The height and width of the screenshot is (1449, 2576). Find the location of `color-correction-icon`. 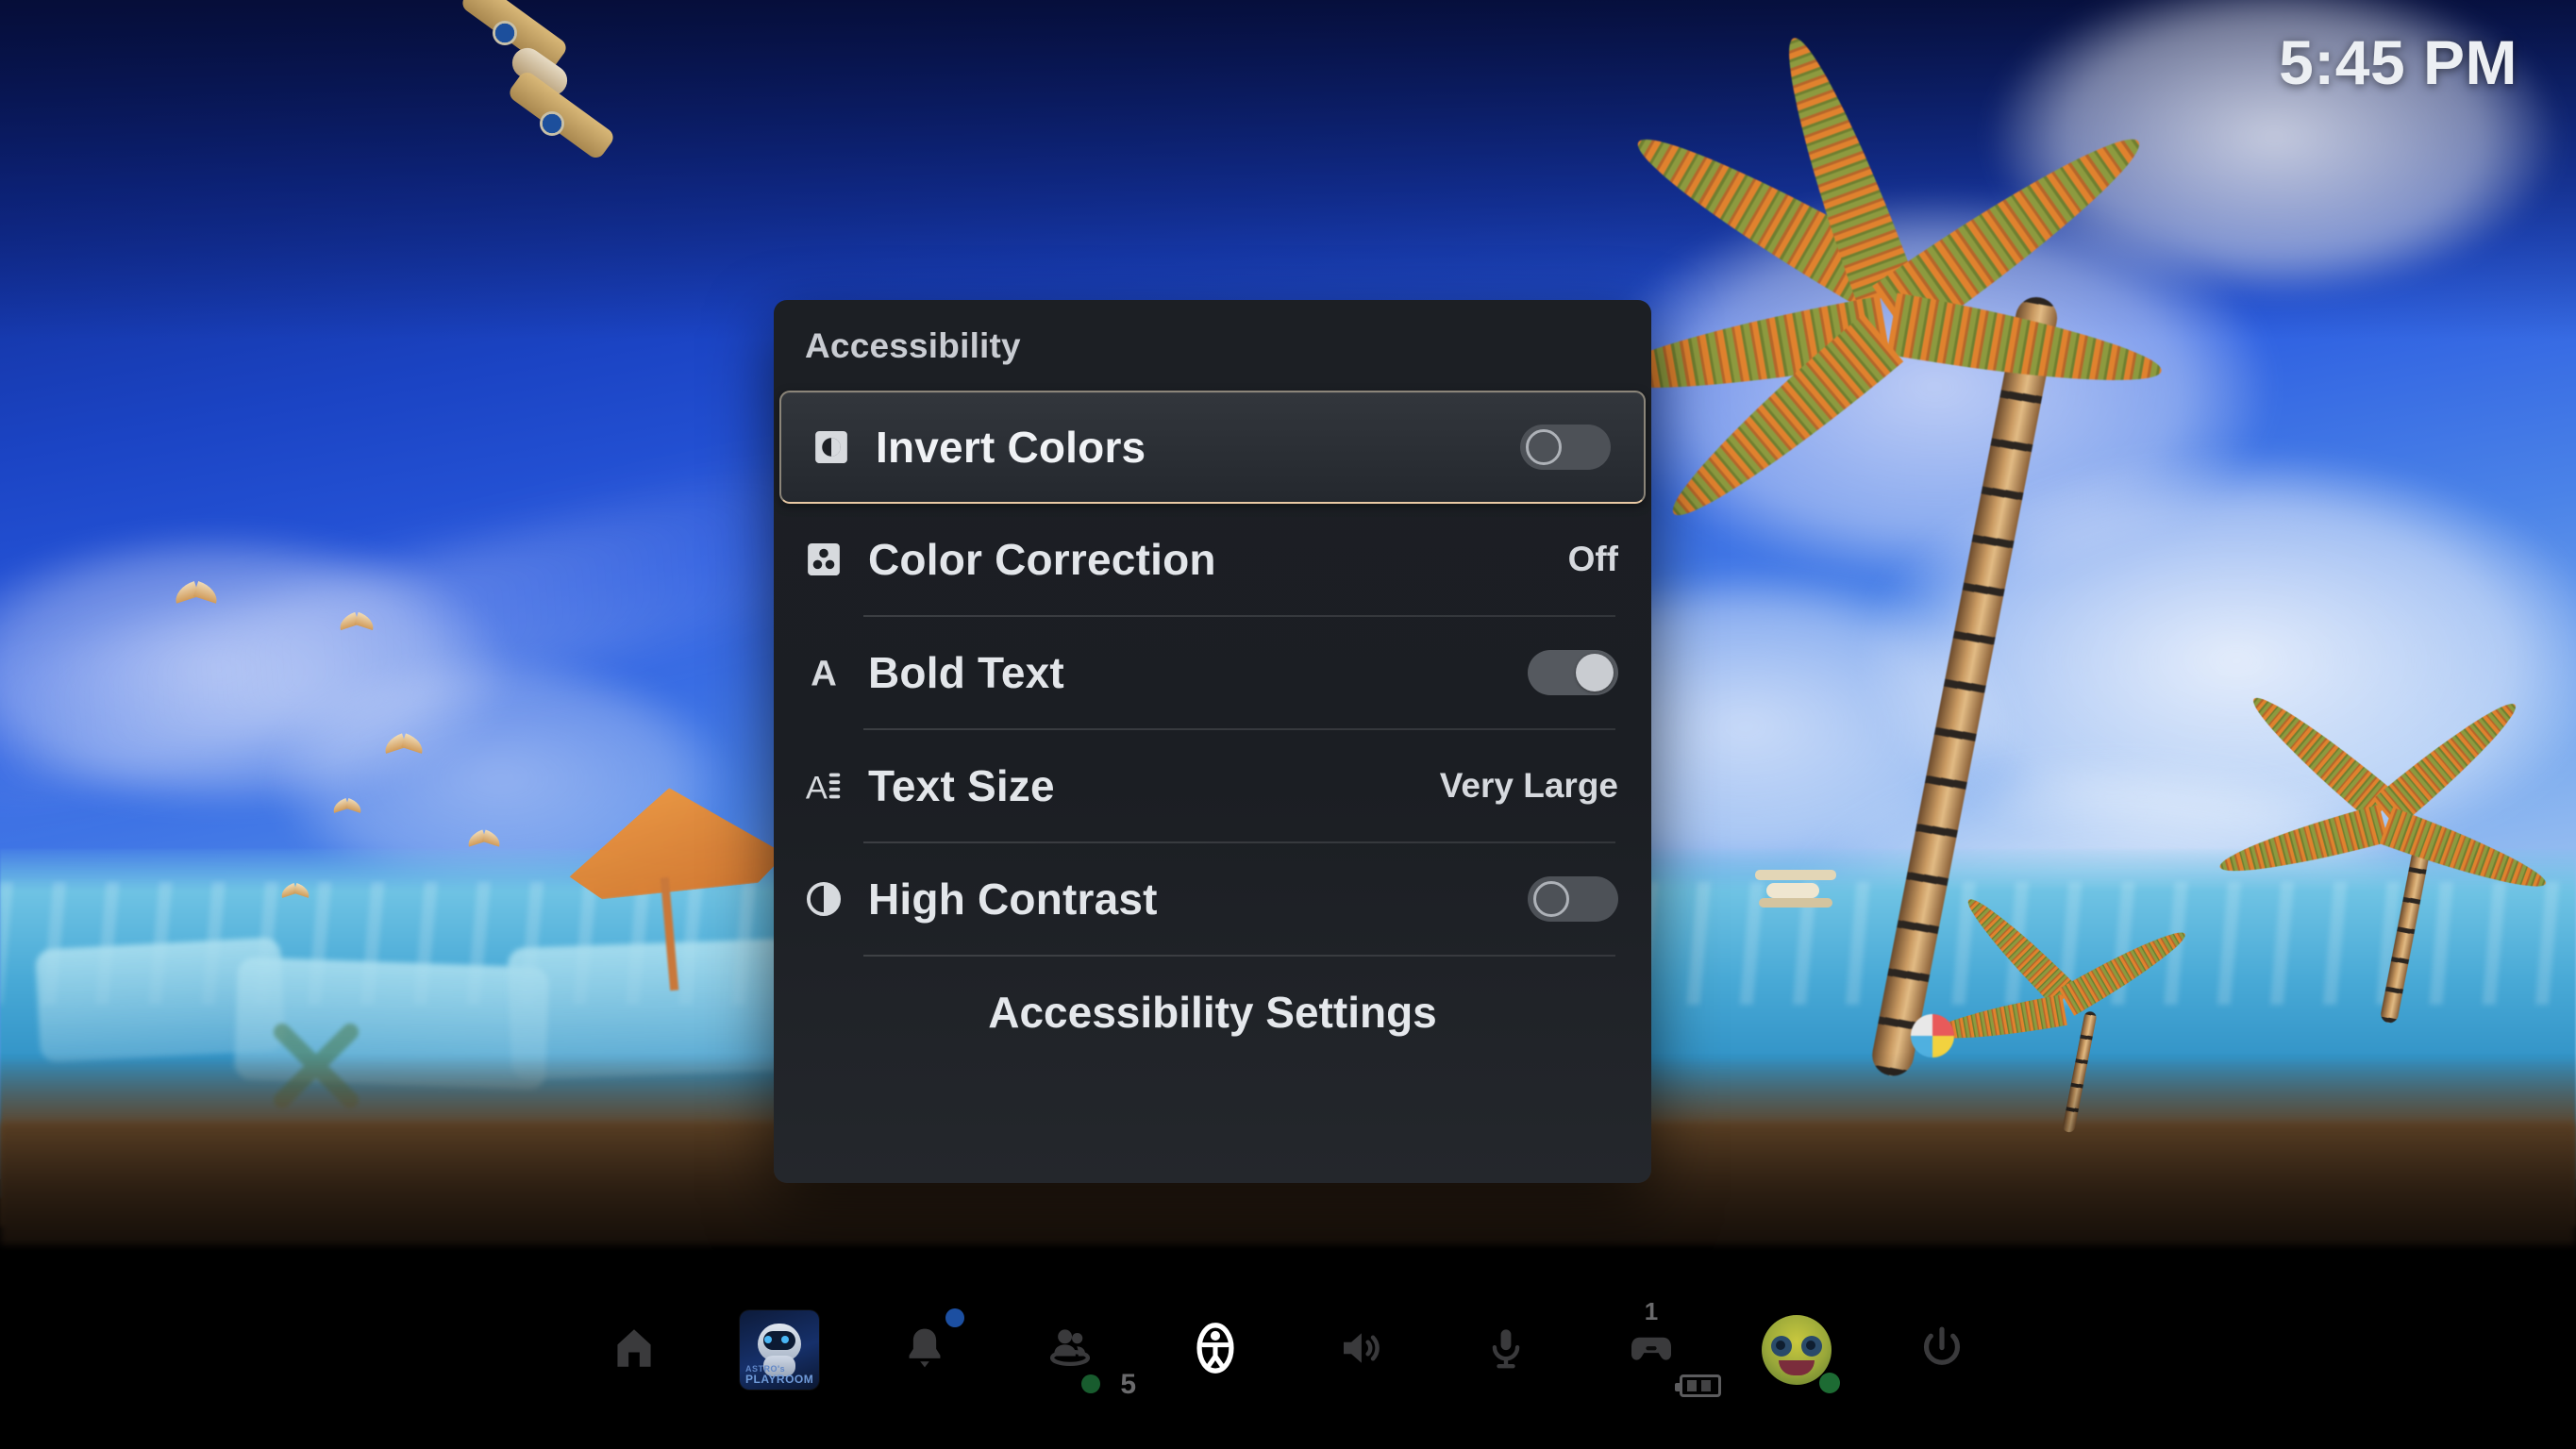

color-correction-icon is located at coordinates (835, 560).